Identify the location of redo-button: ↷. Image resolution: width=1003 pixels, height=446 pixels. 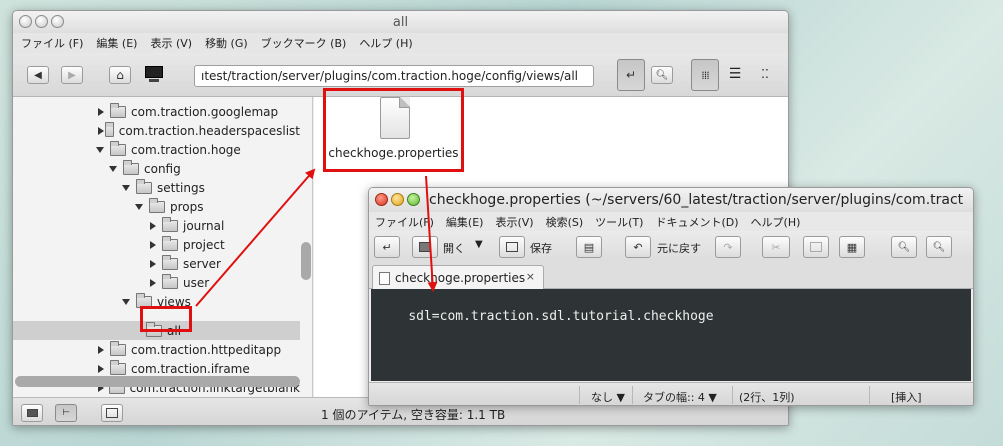
(728, 247).